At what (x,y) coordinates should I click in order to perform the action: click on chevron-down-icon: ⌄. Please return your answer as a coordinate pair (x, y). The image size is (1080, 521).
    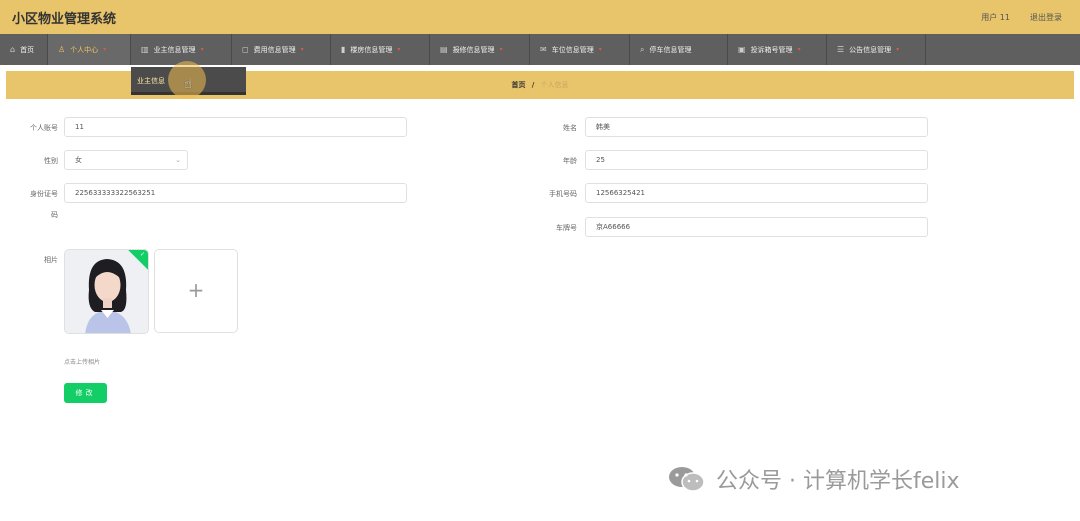
    Looking at the image, I should click on (178, 160).